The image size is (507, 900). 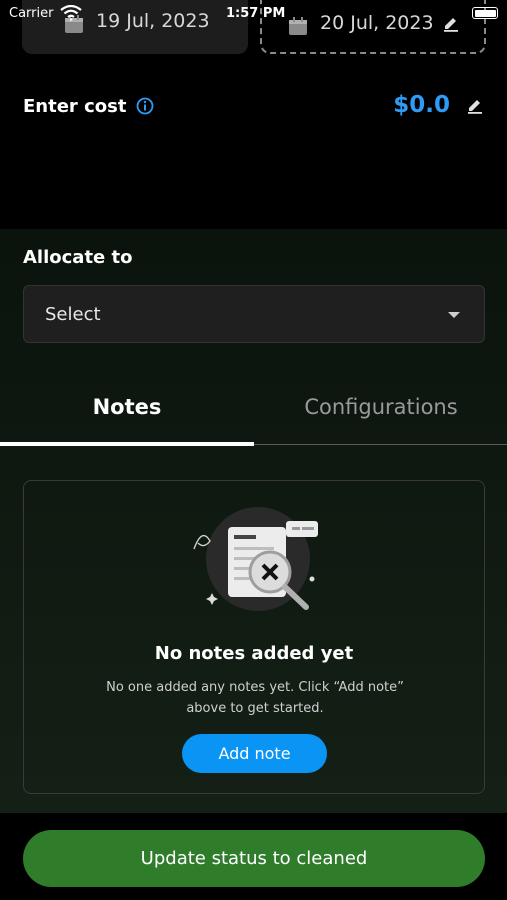 I want to click on pencil-icon, so click(x=475, y=105).